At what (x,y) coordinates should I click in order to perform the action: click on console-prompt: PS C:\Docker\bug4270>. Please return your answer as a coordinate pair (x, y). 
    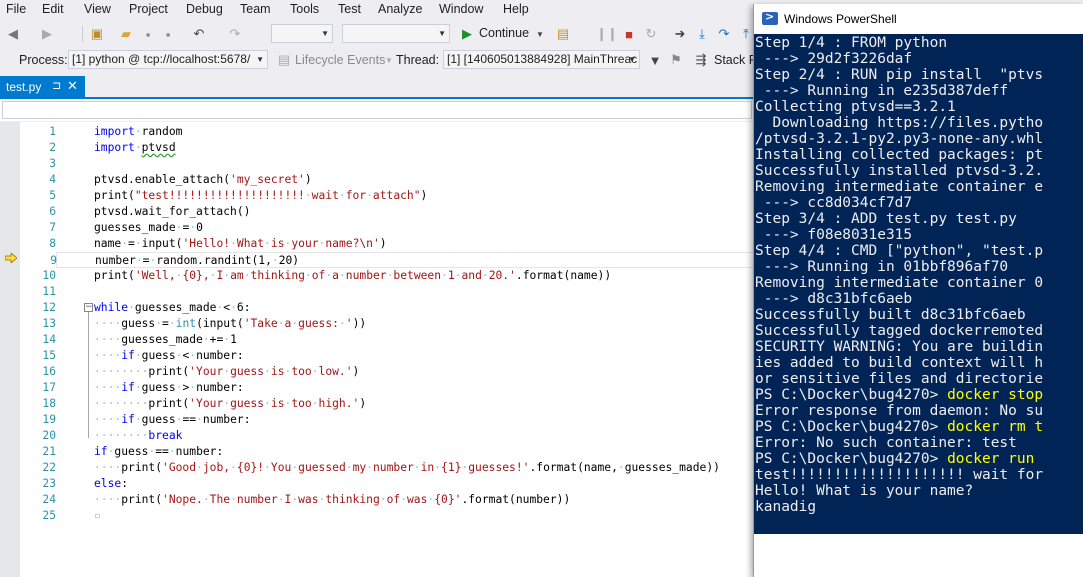
    Looking at the image, I should click on (851, 459).